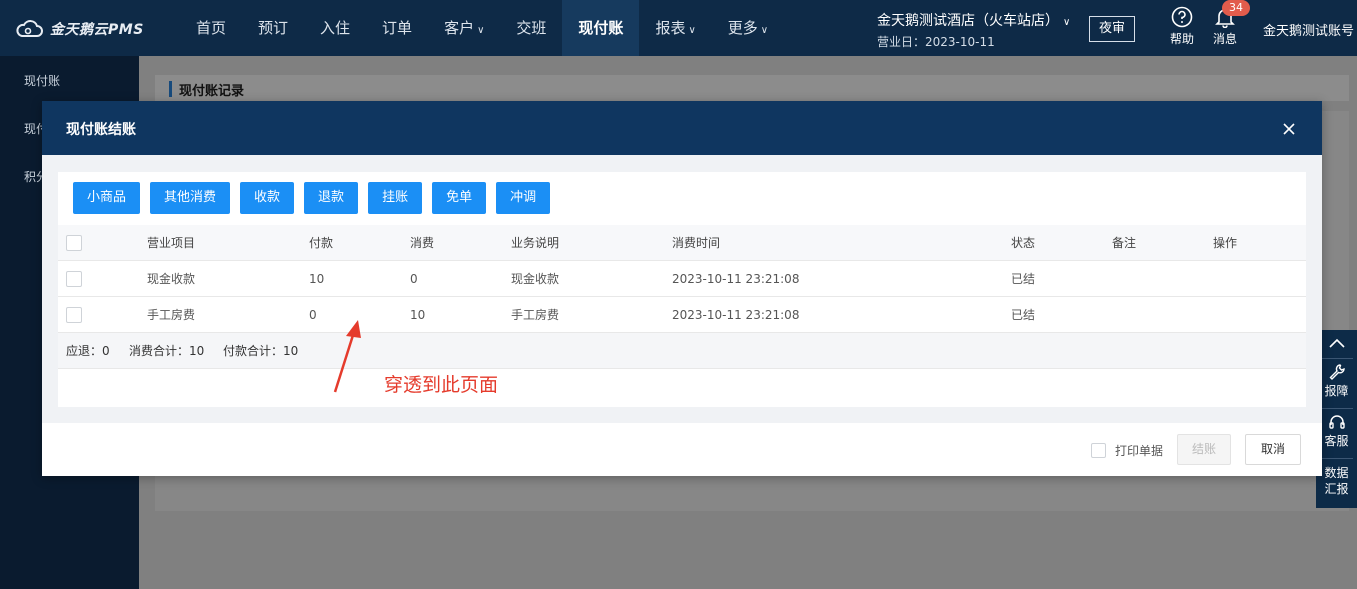 The width and height of the screenshot is (1357, 589). Describe the element at coordinates (29, 28) in the screenshot. I see `cloud-icon` at that location.